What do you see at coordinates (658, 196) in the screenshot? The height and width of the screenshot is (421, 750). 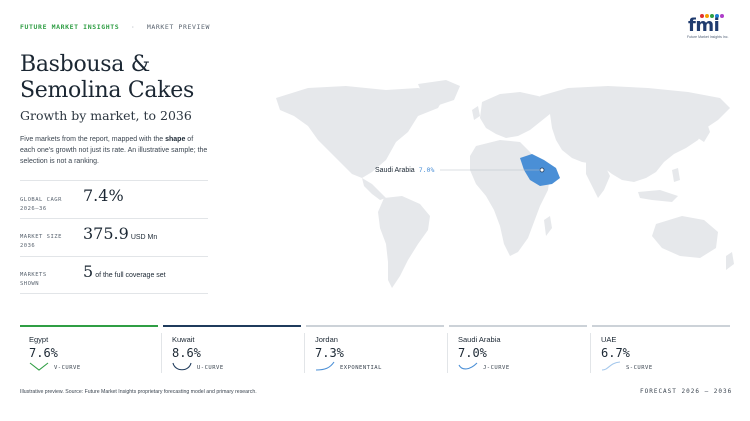 I see `indonesia` at bounding box center [658, 196].